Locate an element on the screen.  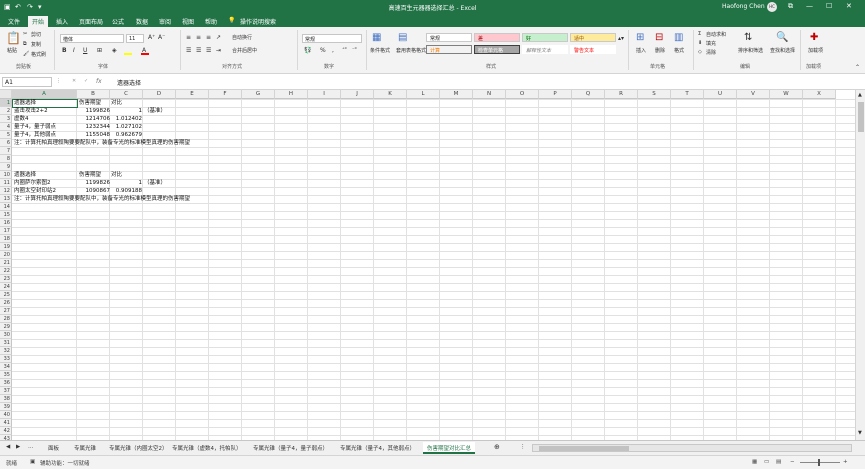
cell-a10: 内圈萨尔索图2 is located at coordinates (32, 183).